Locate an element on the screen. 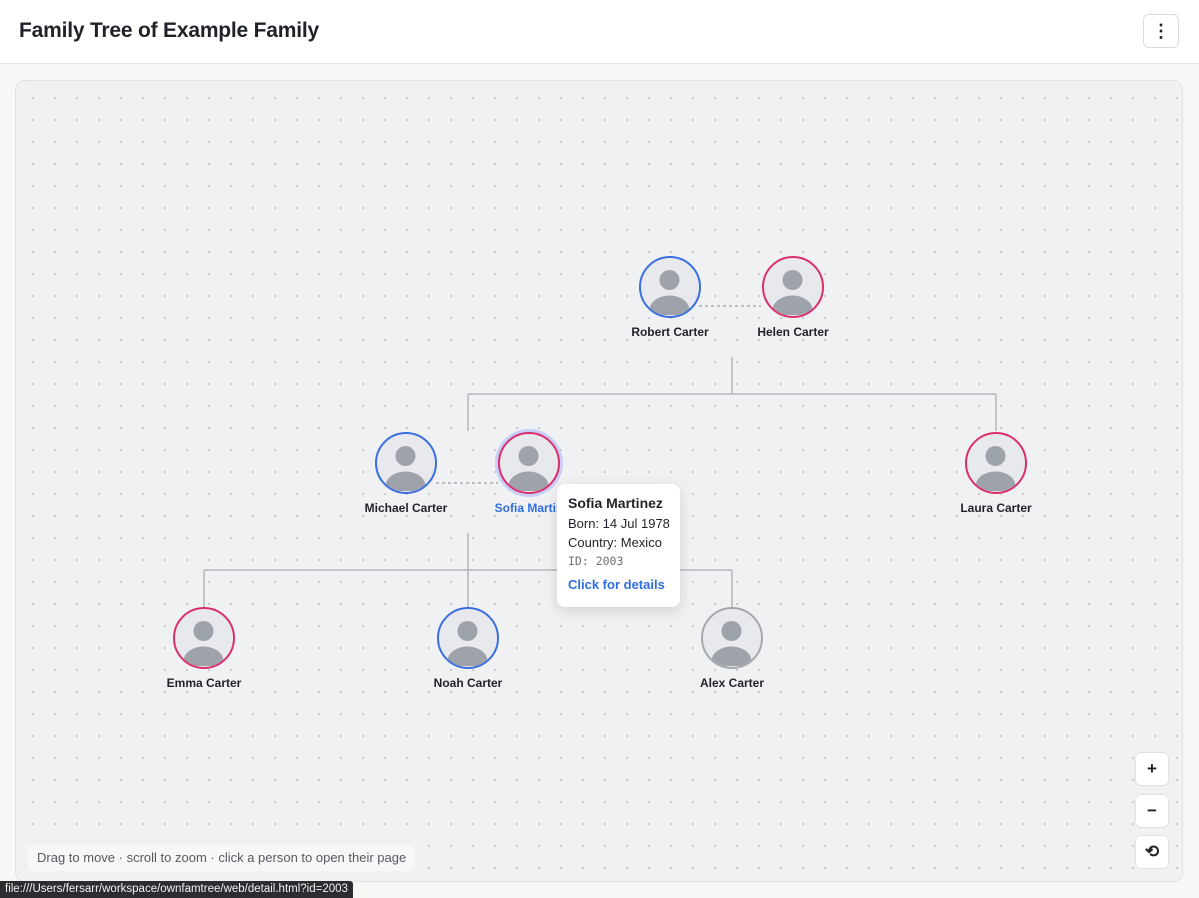  zoom-in-button: + is located at coordinates (1152, 769).